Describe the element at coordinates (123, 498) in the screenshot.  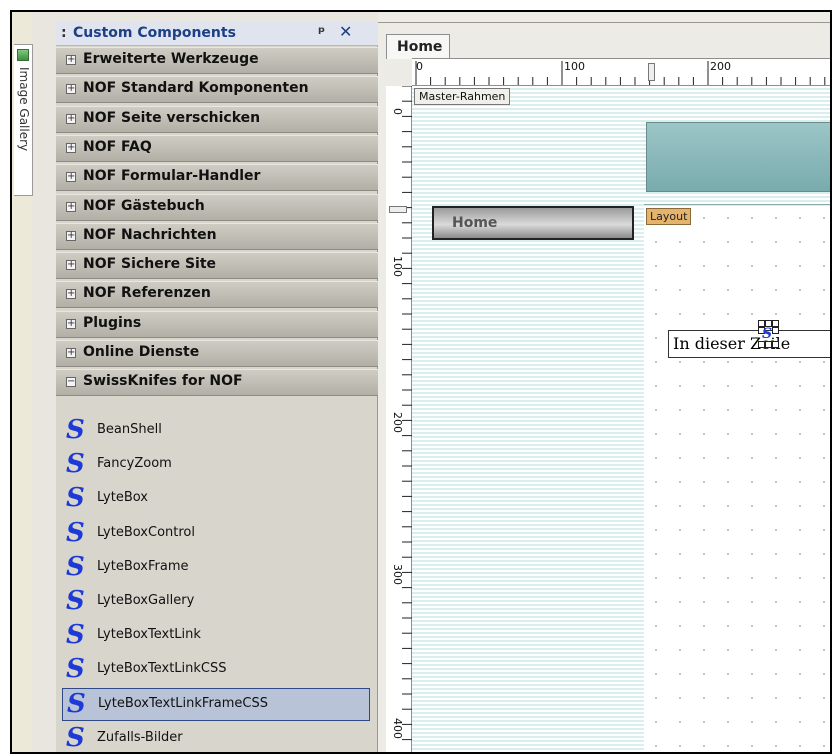
I see `component-label: LyteBox` at that location.